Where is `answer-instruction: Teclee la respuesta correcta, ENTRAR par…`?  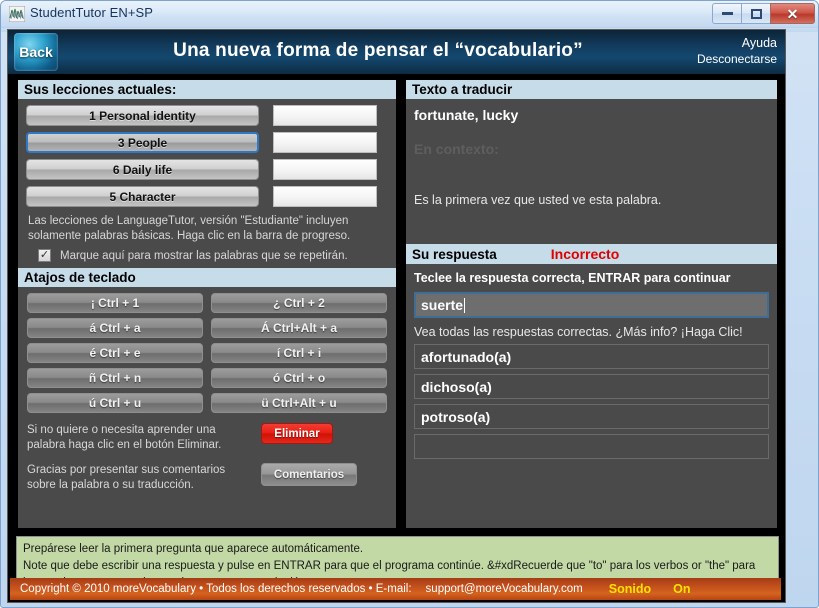
answer-instruction: Teclee la respuesta correcta, ENTRAR par… is located at coordinates (572, 278).